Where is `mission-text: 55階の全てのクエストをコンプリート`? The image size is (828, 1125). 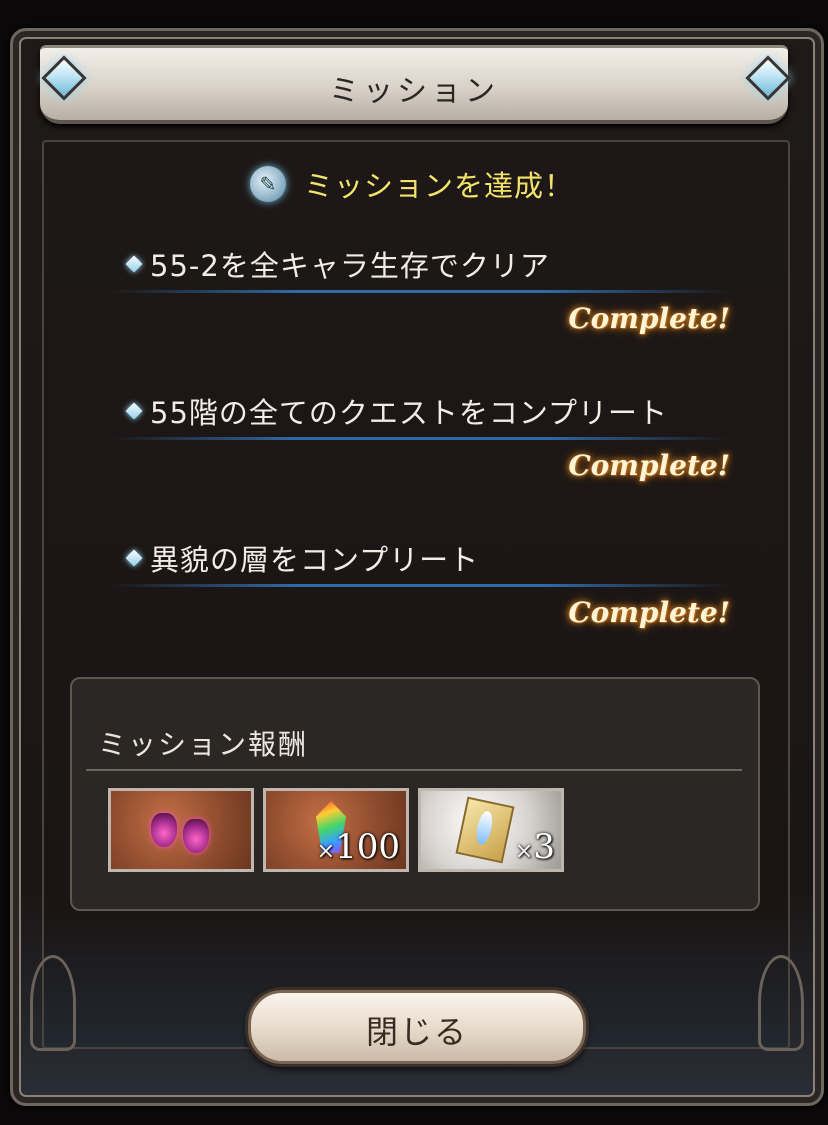 mission-text: 55階の全てのクエストをコンプリート is located at coordinates (409, 413).